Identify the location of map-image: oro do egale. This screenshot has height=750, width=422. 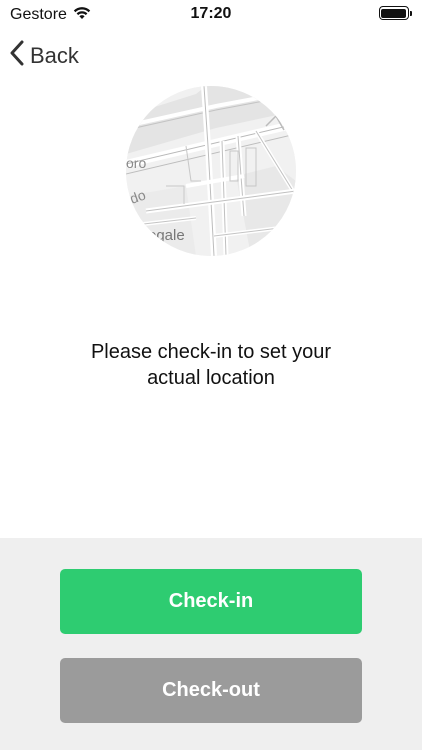
(211, 171).